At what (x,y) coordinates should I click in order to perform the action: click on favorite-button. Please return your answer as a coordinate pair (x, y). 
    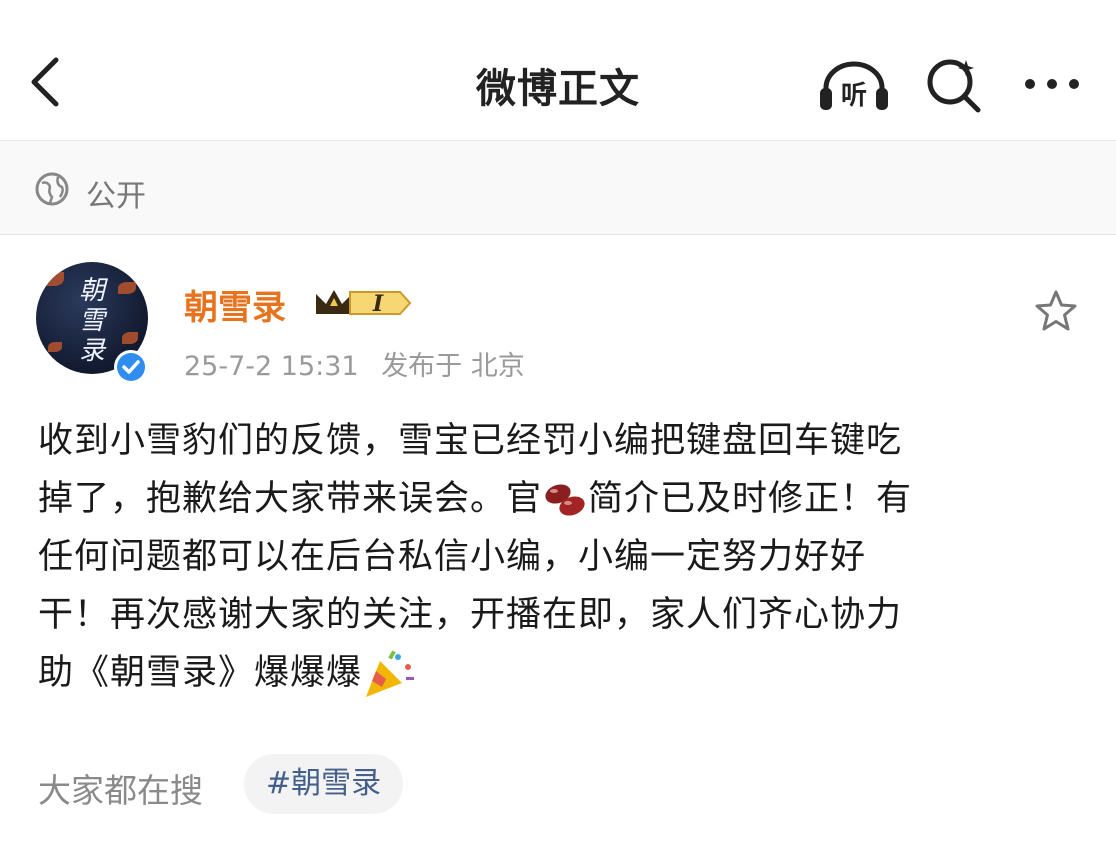
    Looking at the image, I should click on (1056, 312).